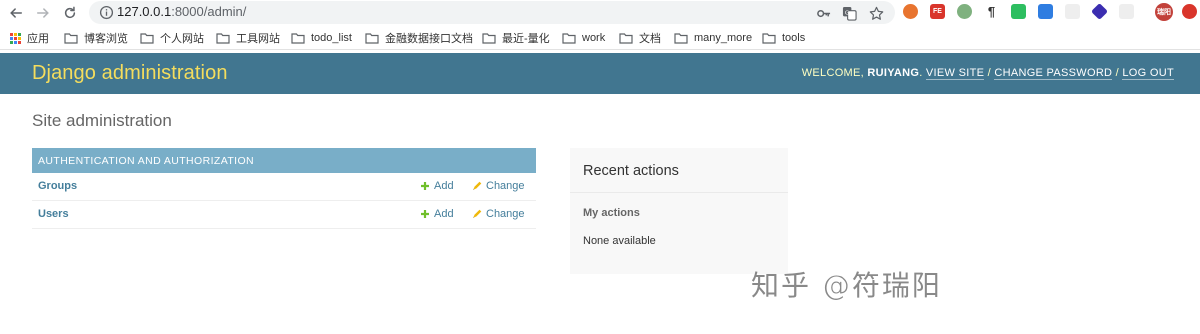 This screenshot has height=334, width=1200. I want to click on orange-extension-icon, so click(910, 11).